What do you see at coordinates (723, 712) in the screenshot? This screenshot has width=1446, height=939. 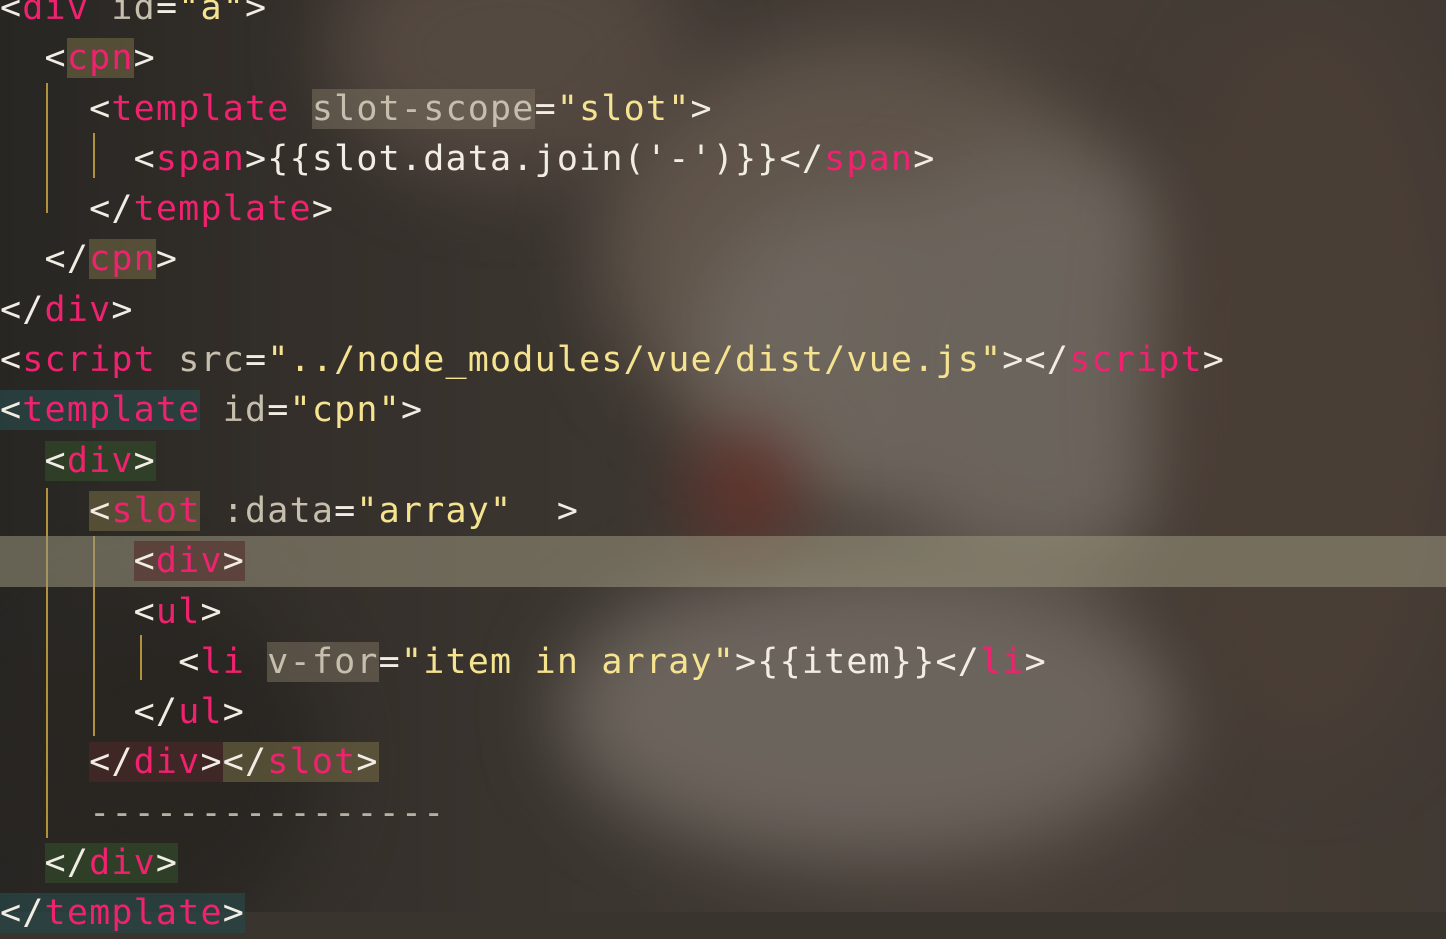 I see `code-line: </ul>` at bounding box center [723, 712].